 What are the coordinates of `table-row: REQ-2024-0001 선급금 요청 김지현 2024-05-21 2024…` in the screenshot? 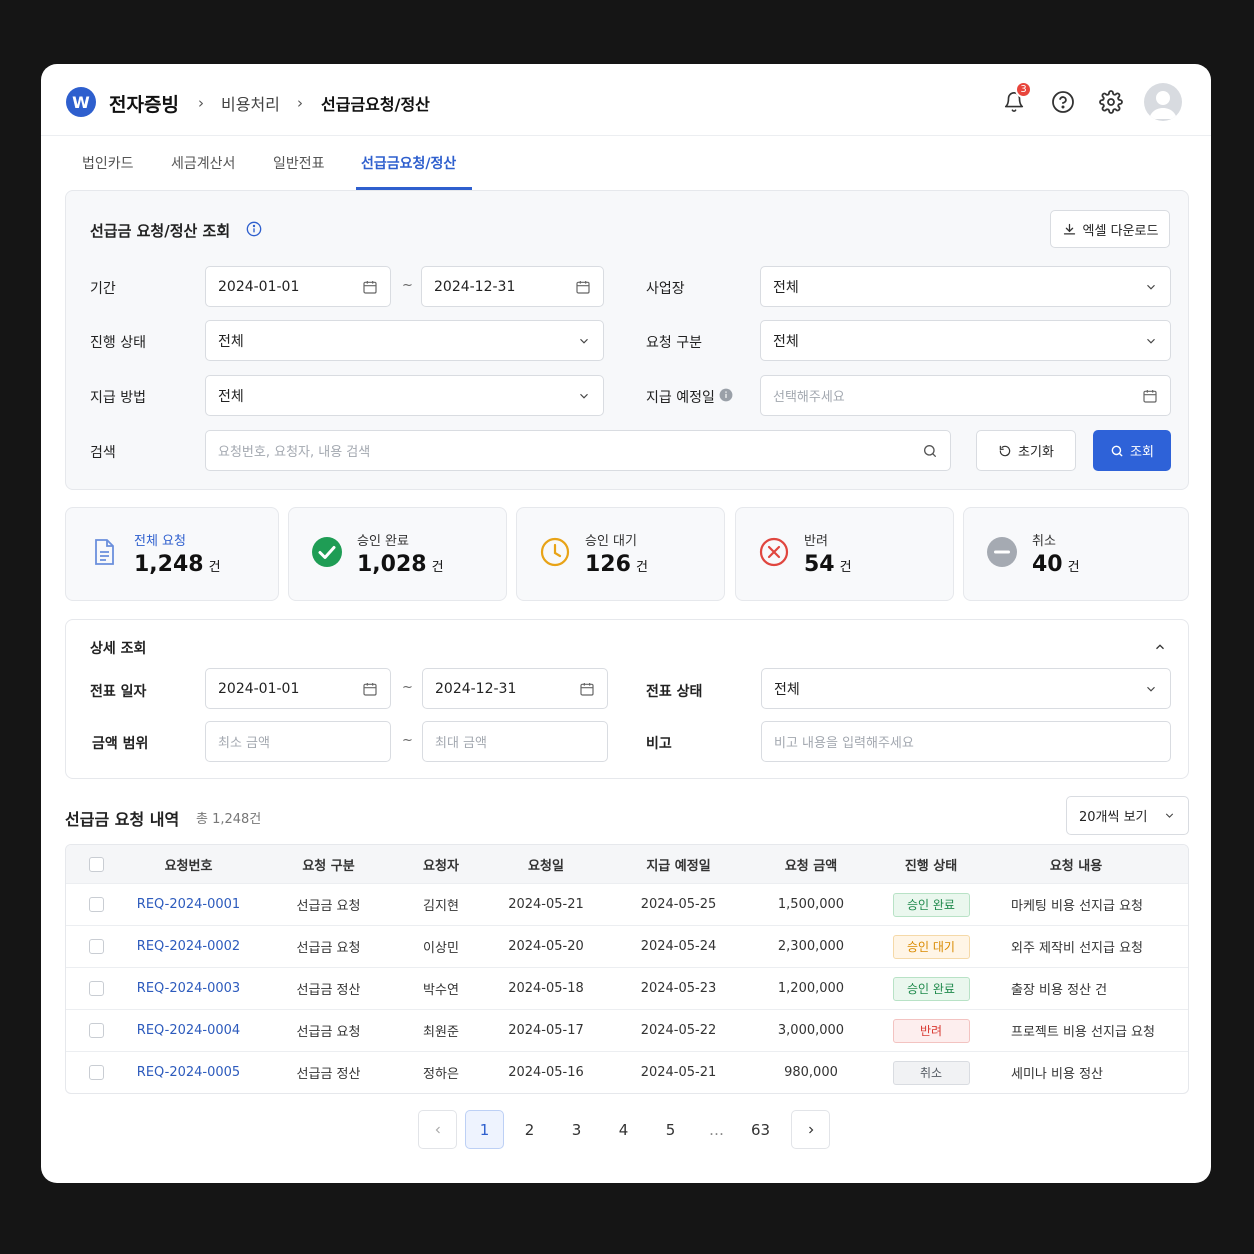 It's located at (627, 904).